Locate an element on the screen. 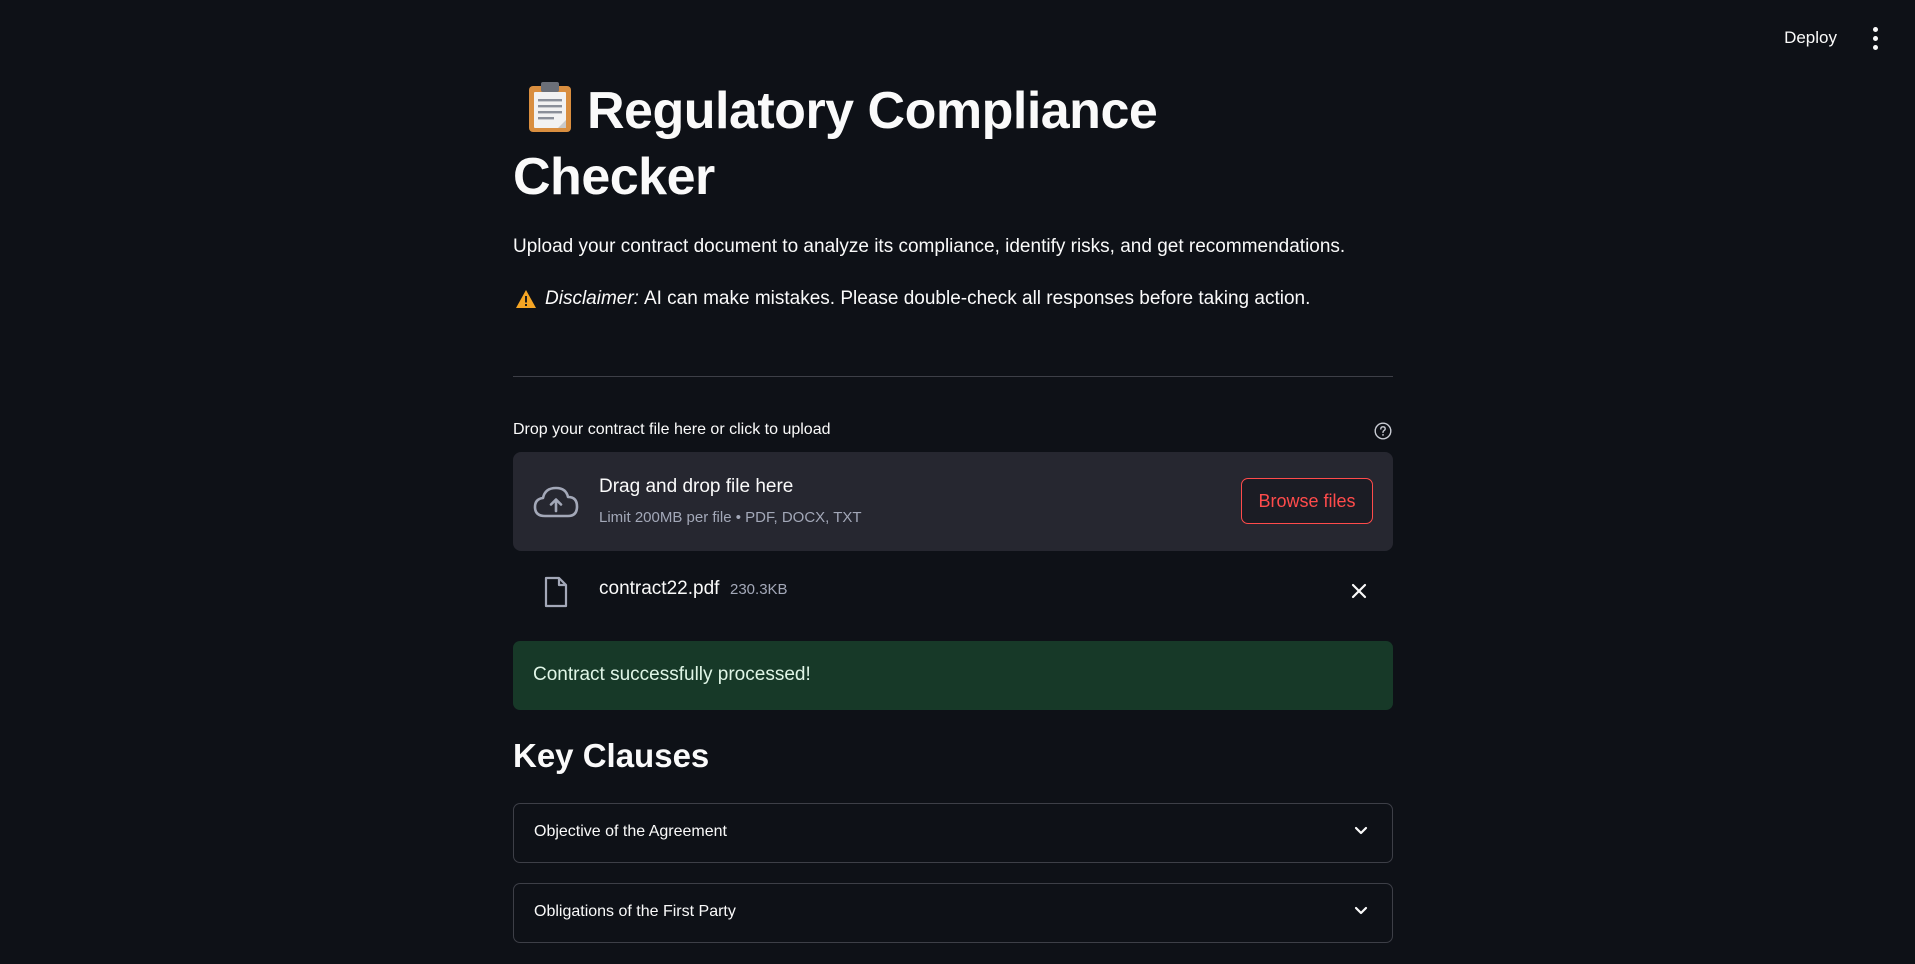 The height and width of the screenshot is (964, 1915). success-alert: Contract successfully processed! is located at coordinates (953, 675).